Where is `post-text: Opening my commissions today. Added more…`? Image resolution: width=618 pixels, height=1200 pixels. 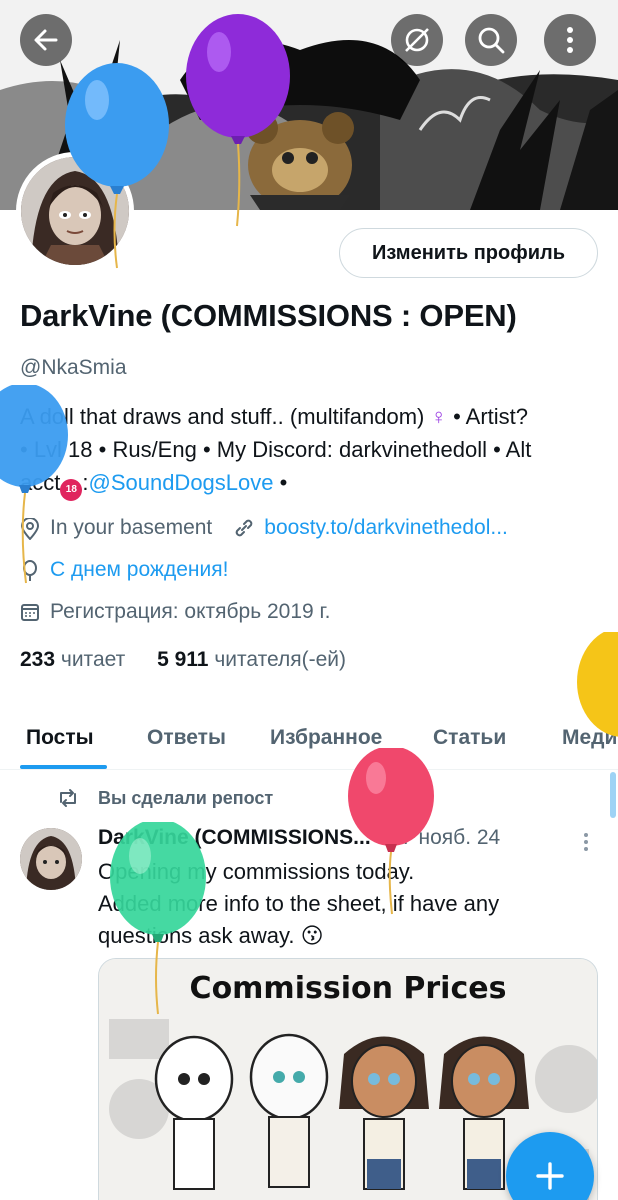 post-text: Opening my commissions today. Added more… is located at coordinates (348, 904).